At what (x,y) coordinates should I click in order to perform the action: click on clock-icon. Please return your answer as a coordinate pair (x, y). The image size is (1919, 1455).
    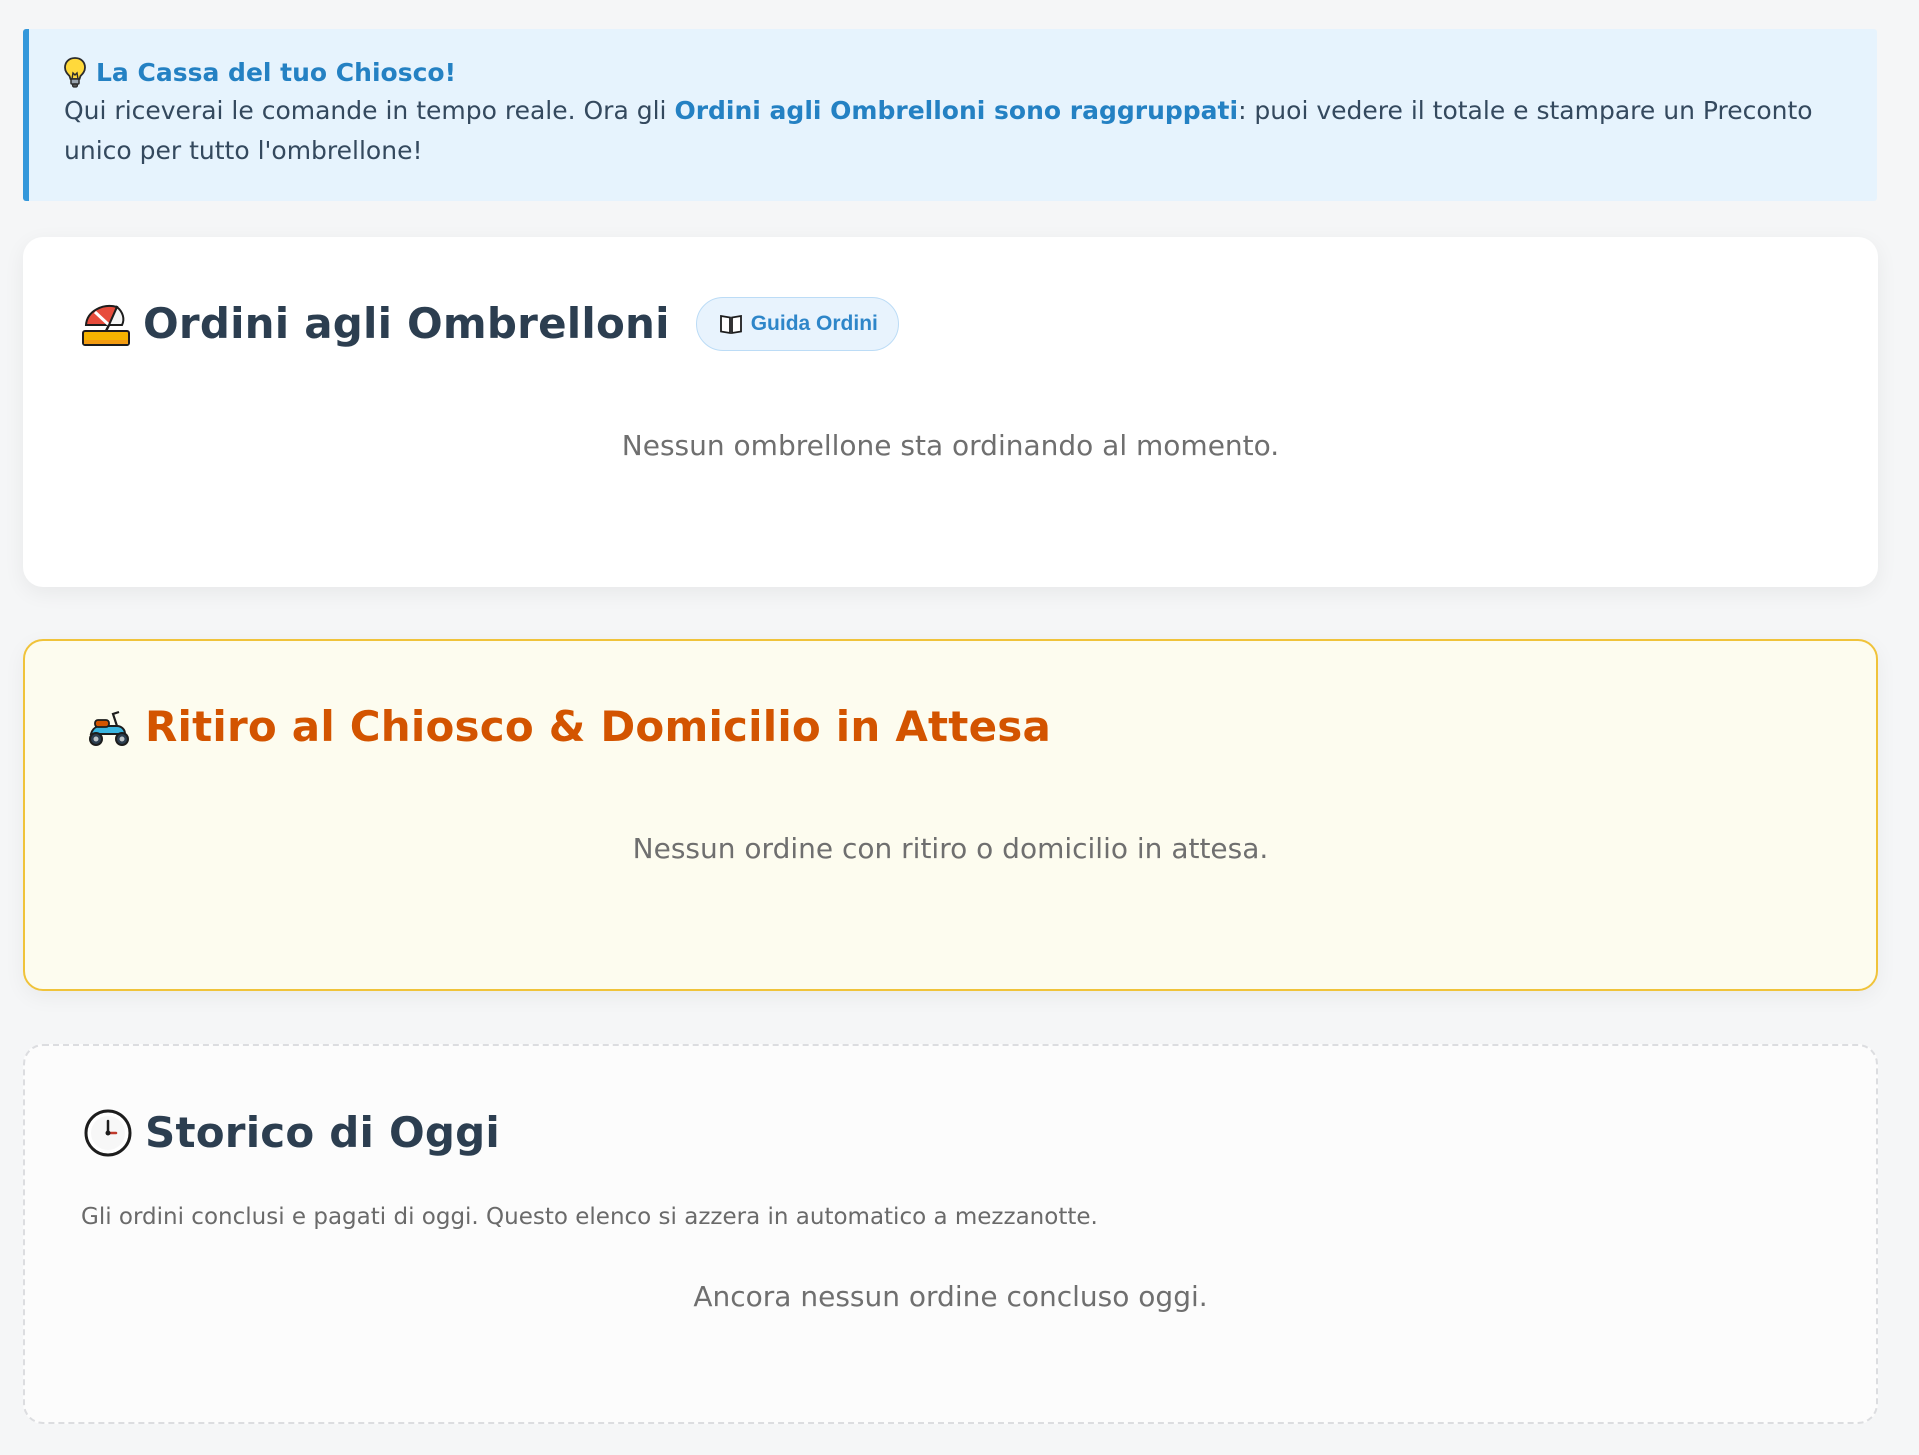
    Looking at the image, I should click on (108, 1133).